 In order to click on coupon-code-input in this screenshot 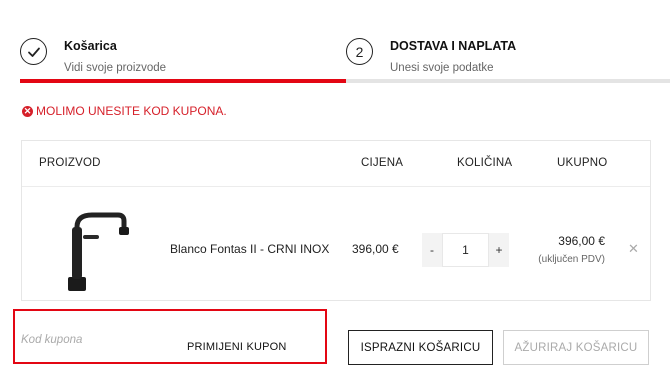, I will do `click(81, 340)`.